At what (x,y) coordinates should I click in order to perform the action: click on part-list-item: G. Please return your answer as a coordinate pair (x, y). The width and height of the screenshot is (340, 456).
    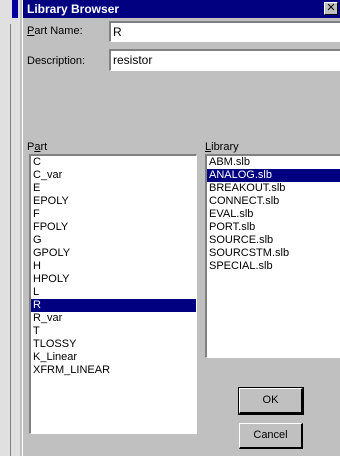
    Looking at the image, I should click on (113, 240).